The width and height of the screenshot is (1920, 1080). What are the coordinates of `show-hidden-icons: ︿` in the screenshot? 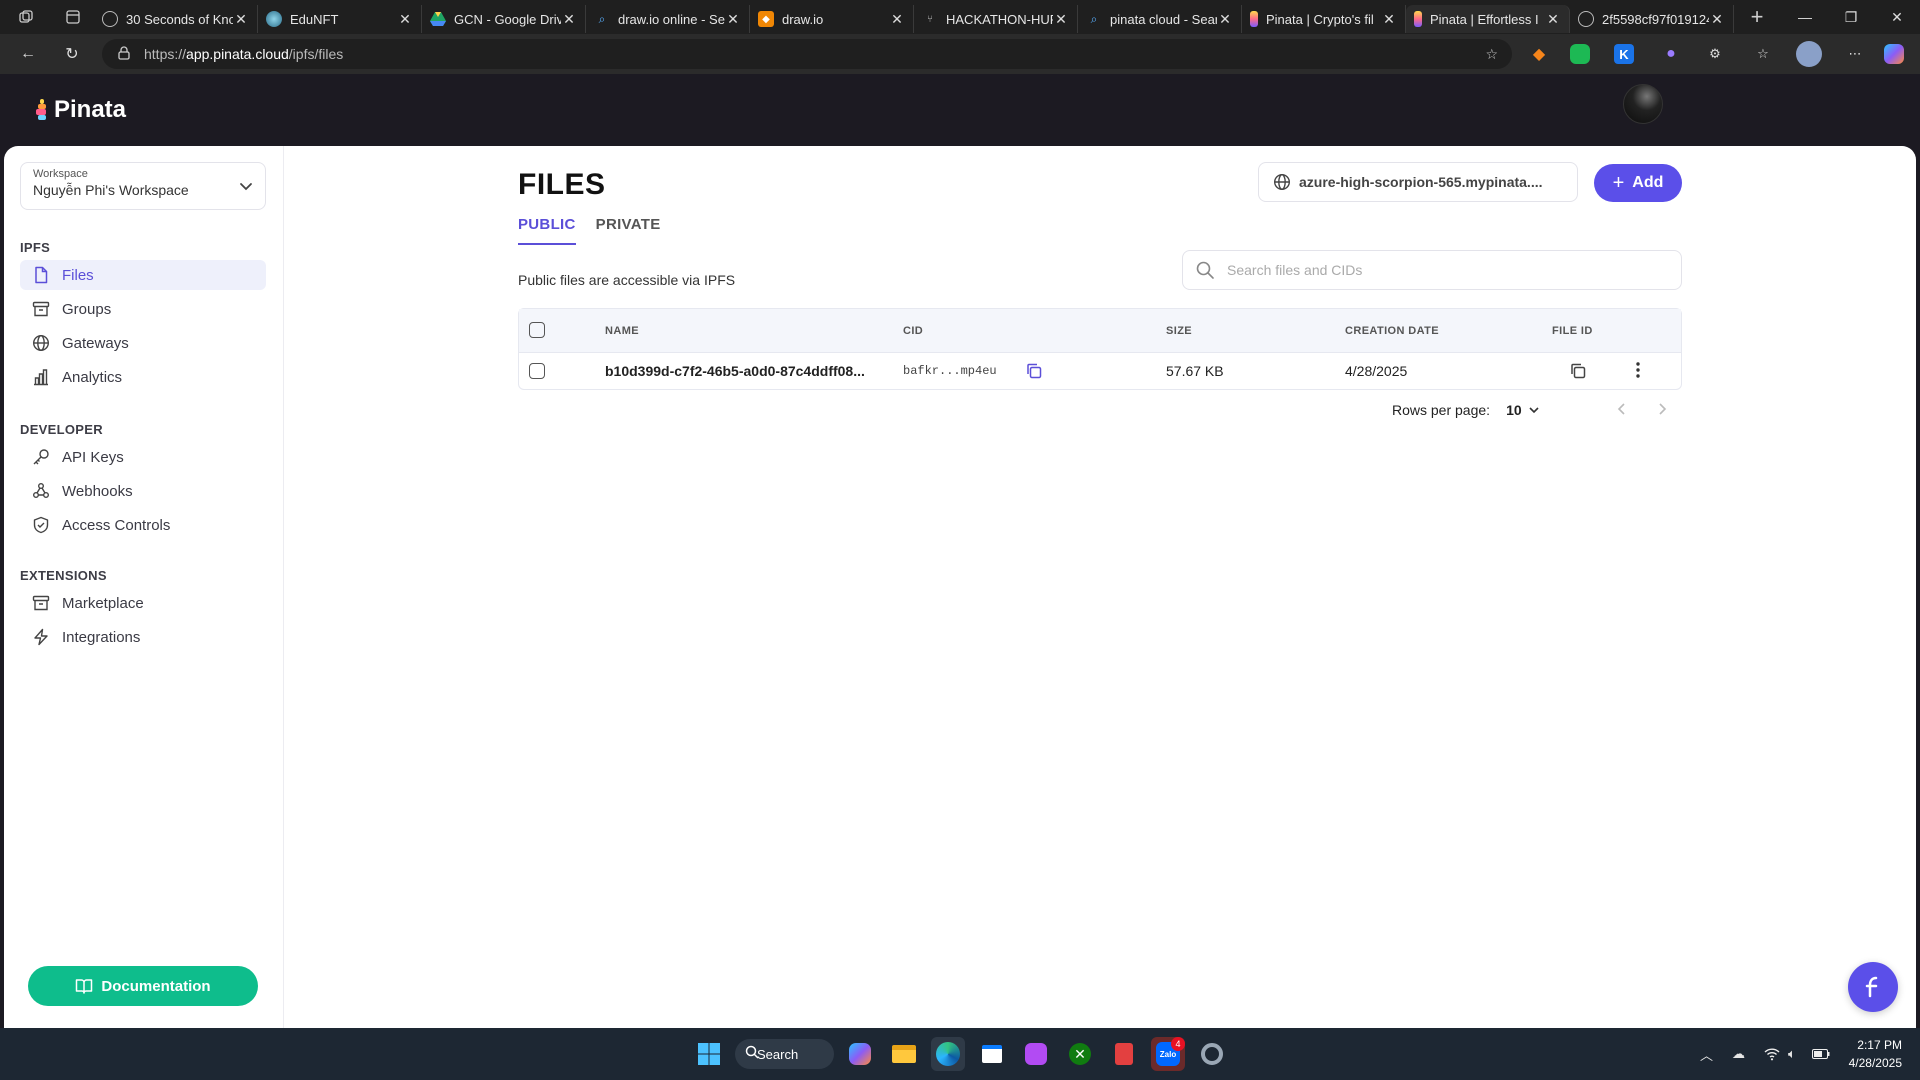 It's located at (1706, 1054).